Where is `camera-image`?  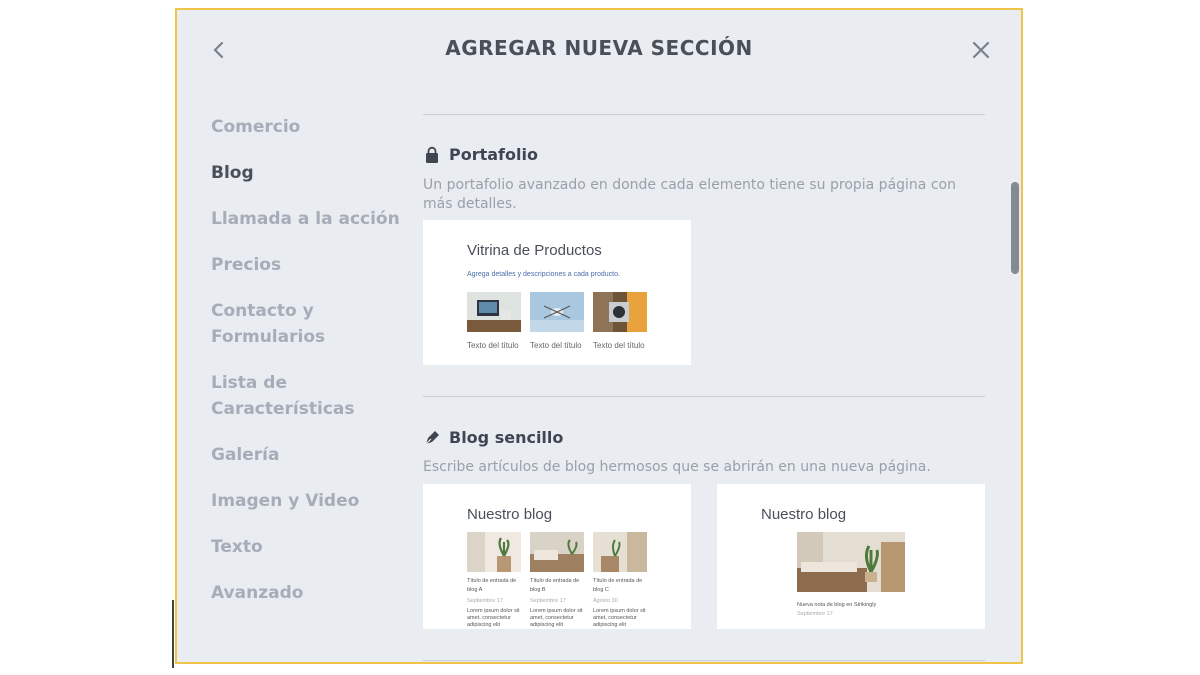
camera-image is located at coordinates (620, 312).